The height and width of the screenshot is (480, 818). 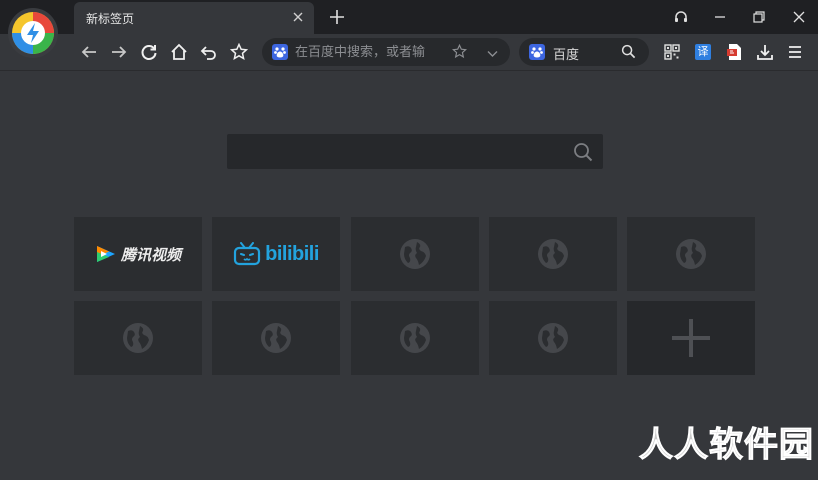 I want to click on pdf-icon, so click(x=735, y=52).